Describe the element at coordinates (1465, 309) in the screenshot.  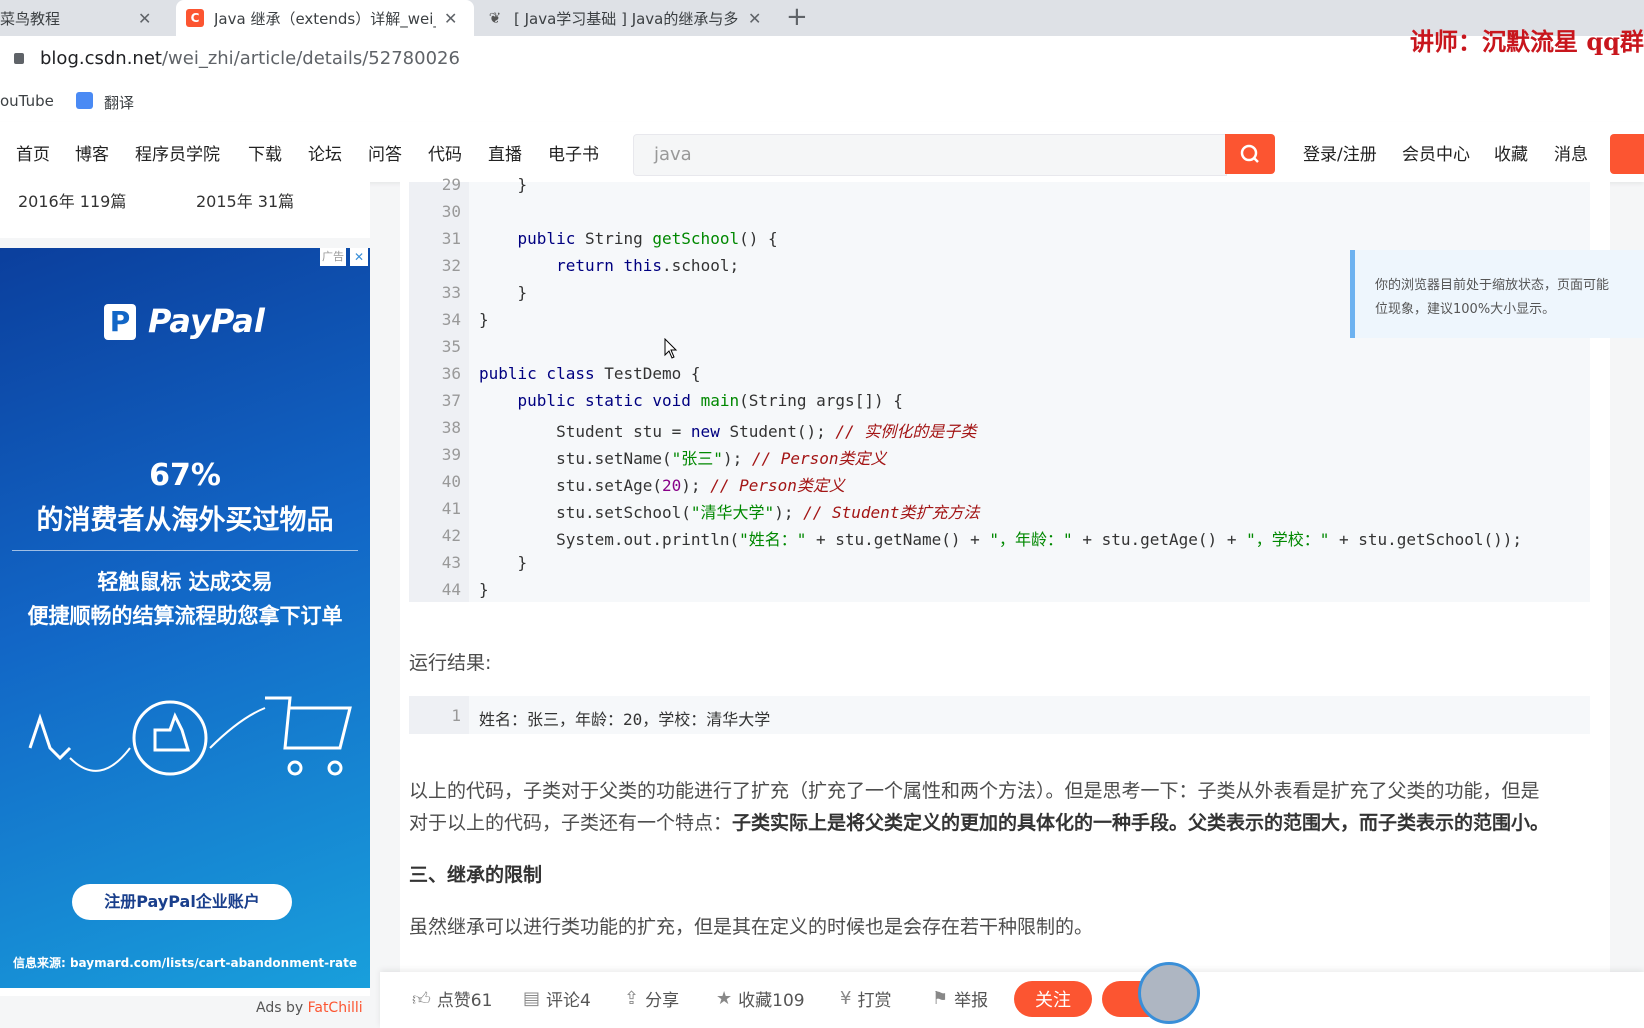
I see `notice-line2: 位现象，建议100%大小显示。` at that location.